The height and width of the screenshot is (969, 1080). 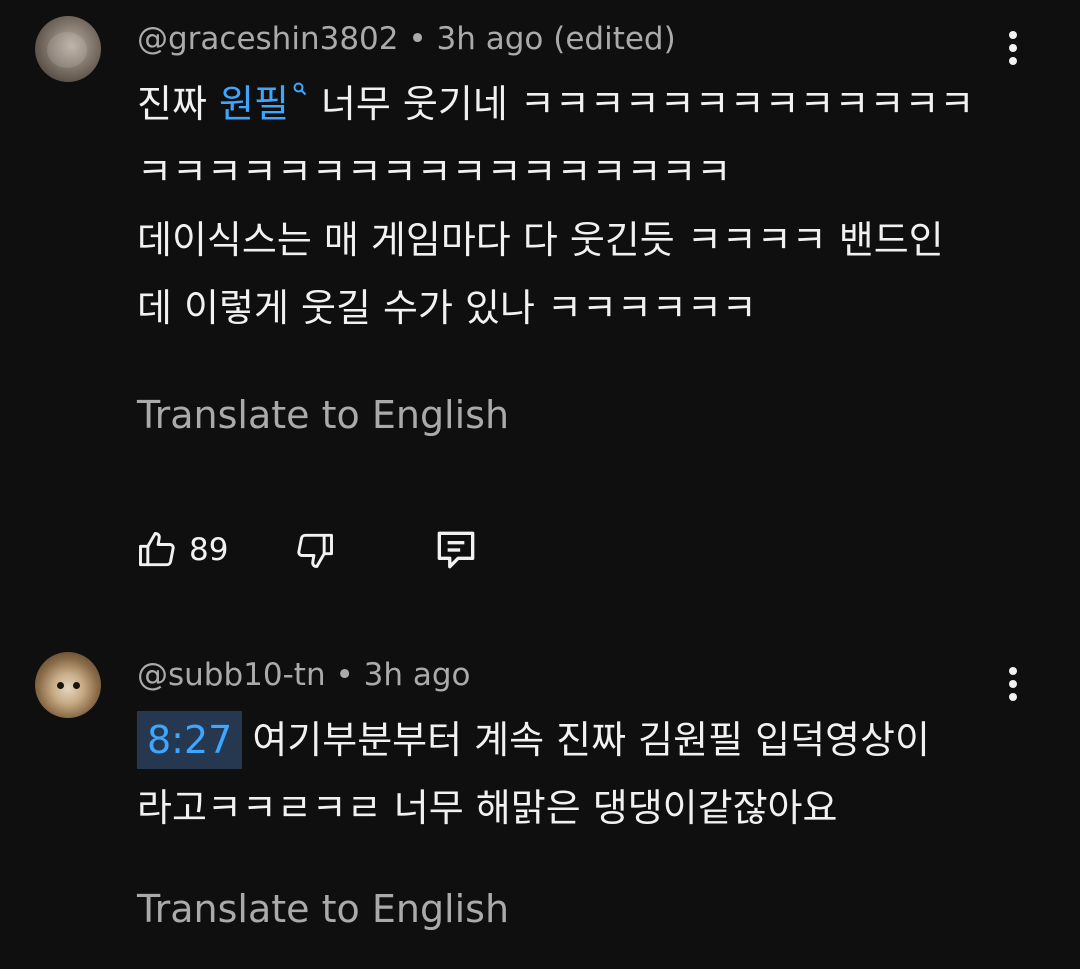 I want to click on comment-meta: @subb10-tn • 3h ago, so click(x=303, y=675).